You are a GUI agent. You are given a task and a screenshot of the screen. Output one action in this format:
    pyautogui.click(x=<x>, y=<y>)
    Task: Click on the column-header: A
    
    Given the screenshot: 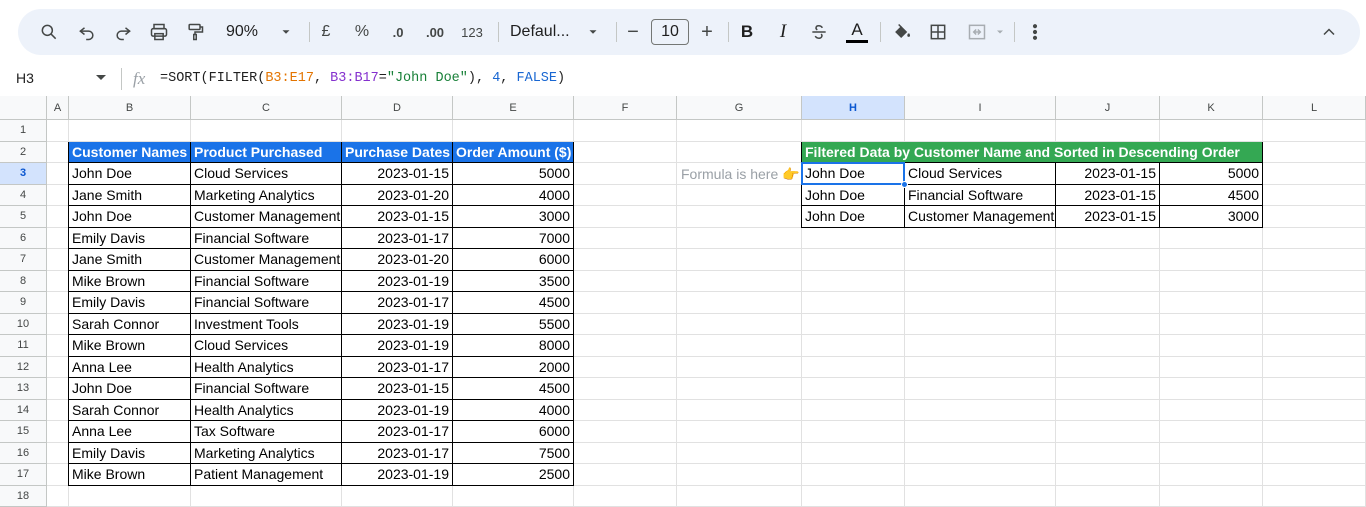 What is the action you would take?
    pyautogui.click(x=58, y=108)
    